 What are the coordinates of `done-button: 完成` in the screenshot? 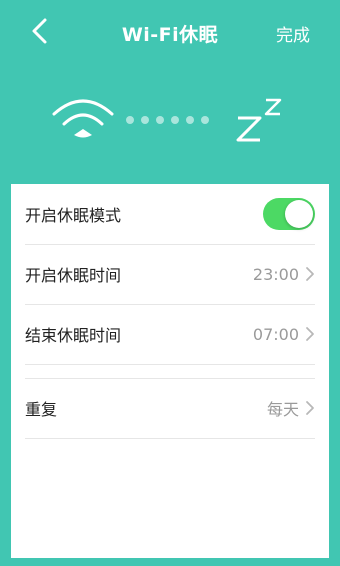 It's located at (293, 33).